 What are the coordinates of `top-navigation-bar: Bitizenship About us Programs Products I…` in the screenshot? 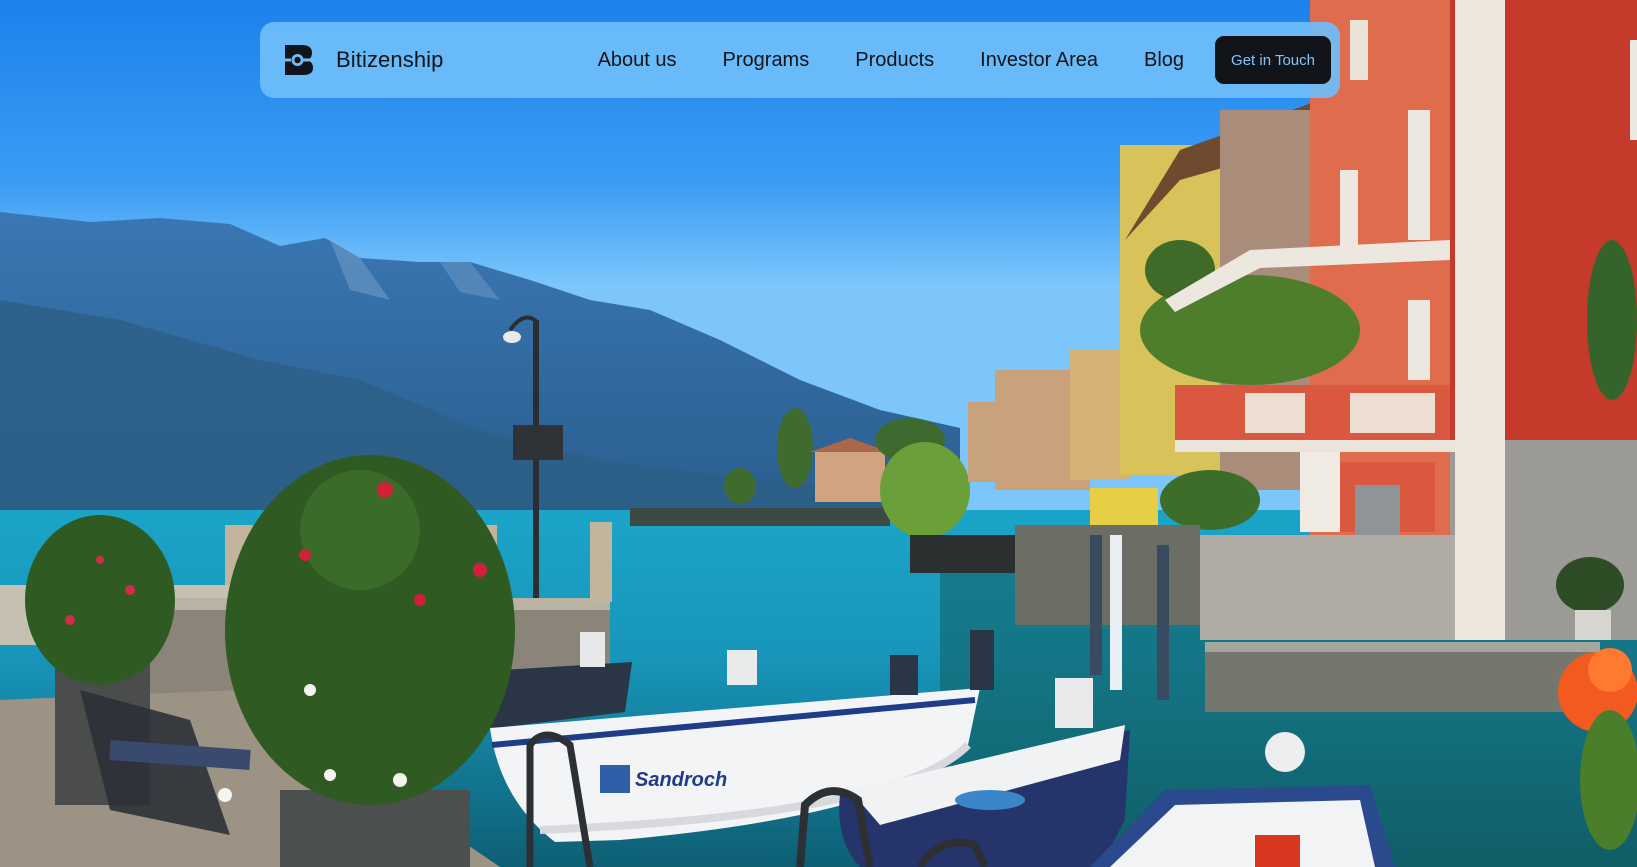 It's located at (800, 60).